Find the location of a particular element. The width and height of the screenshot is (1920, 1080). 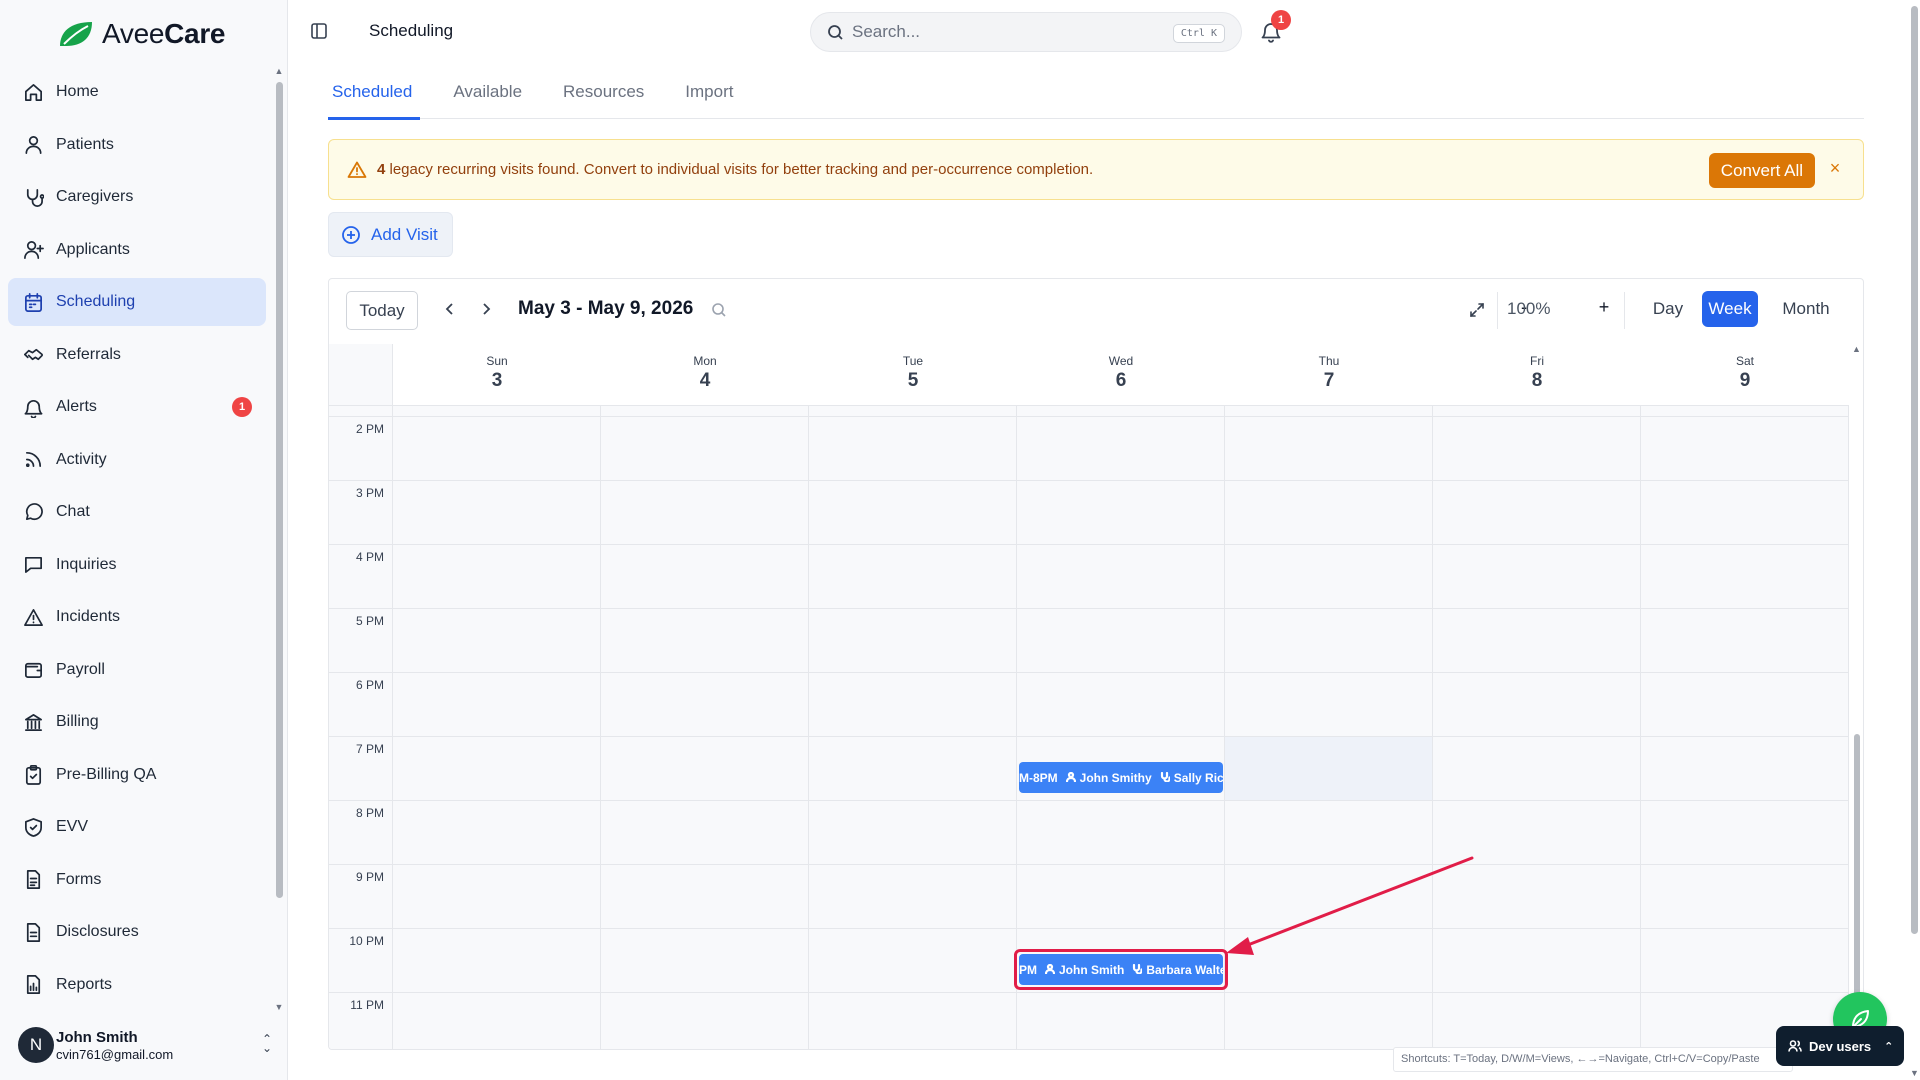

grid-corner is located at coordinates (361, 375).